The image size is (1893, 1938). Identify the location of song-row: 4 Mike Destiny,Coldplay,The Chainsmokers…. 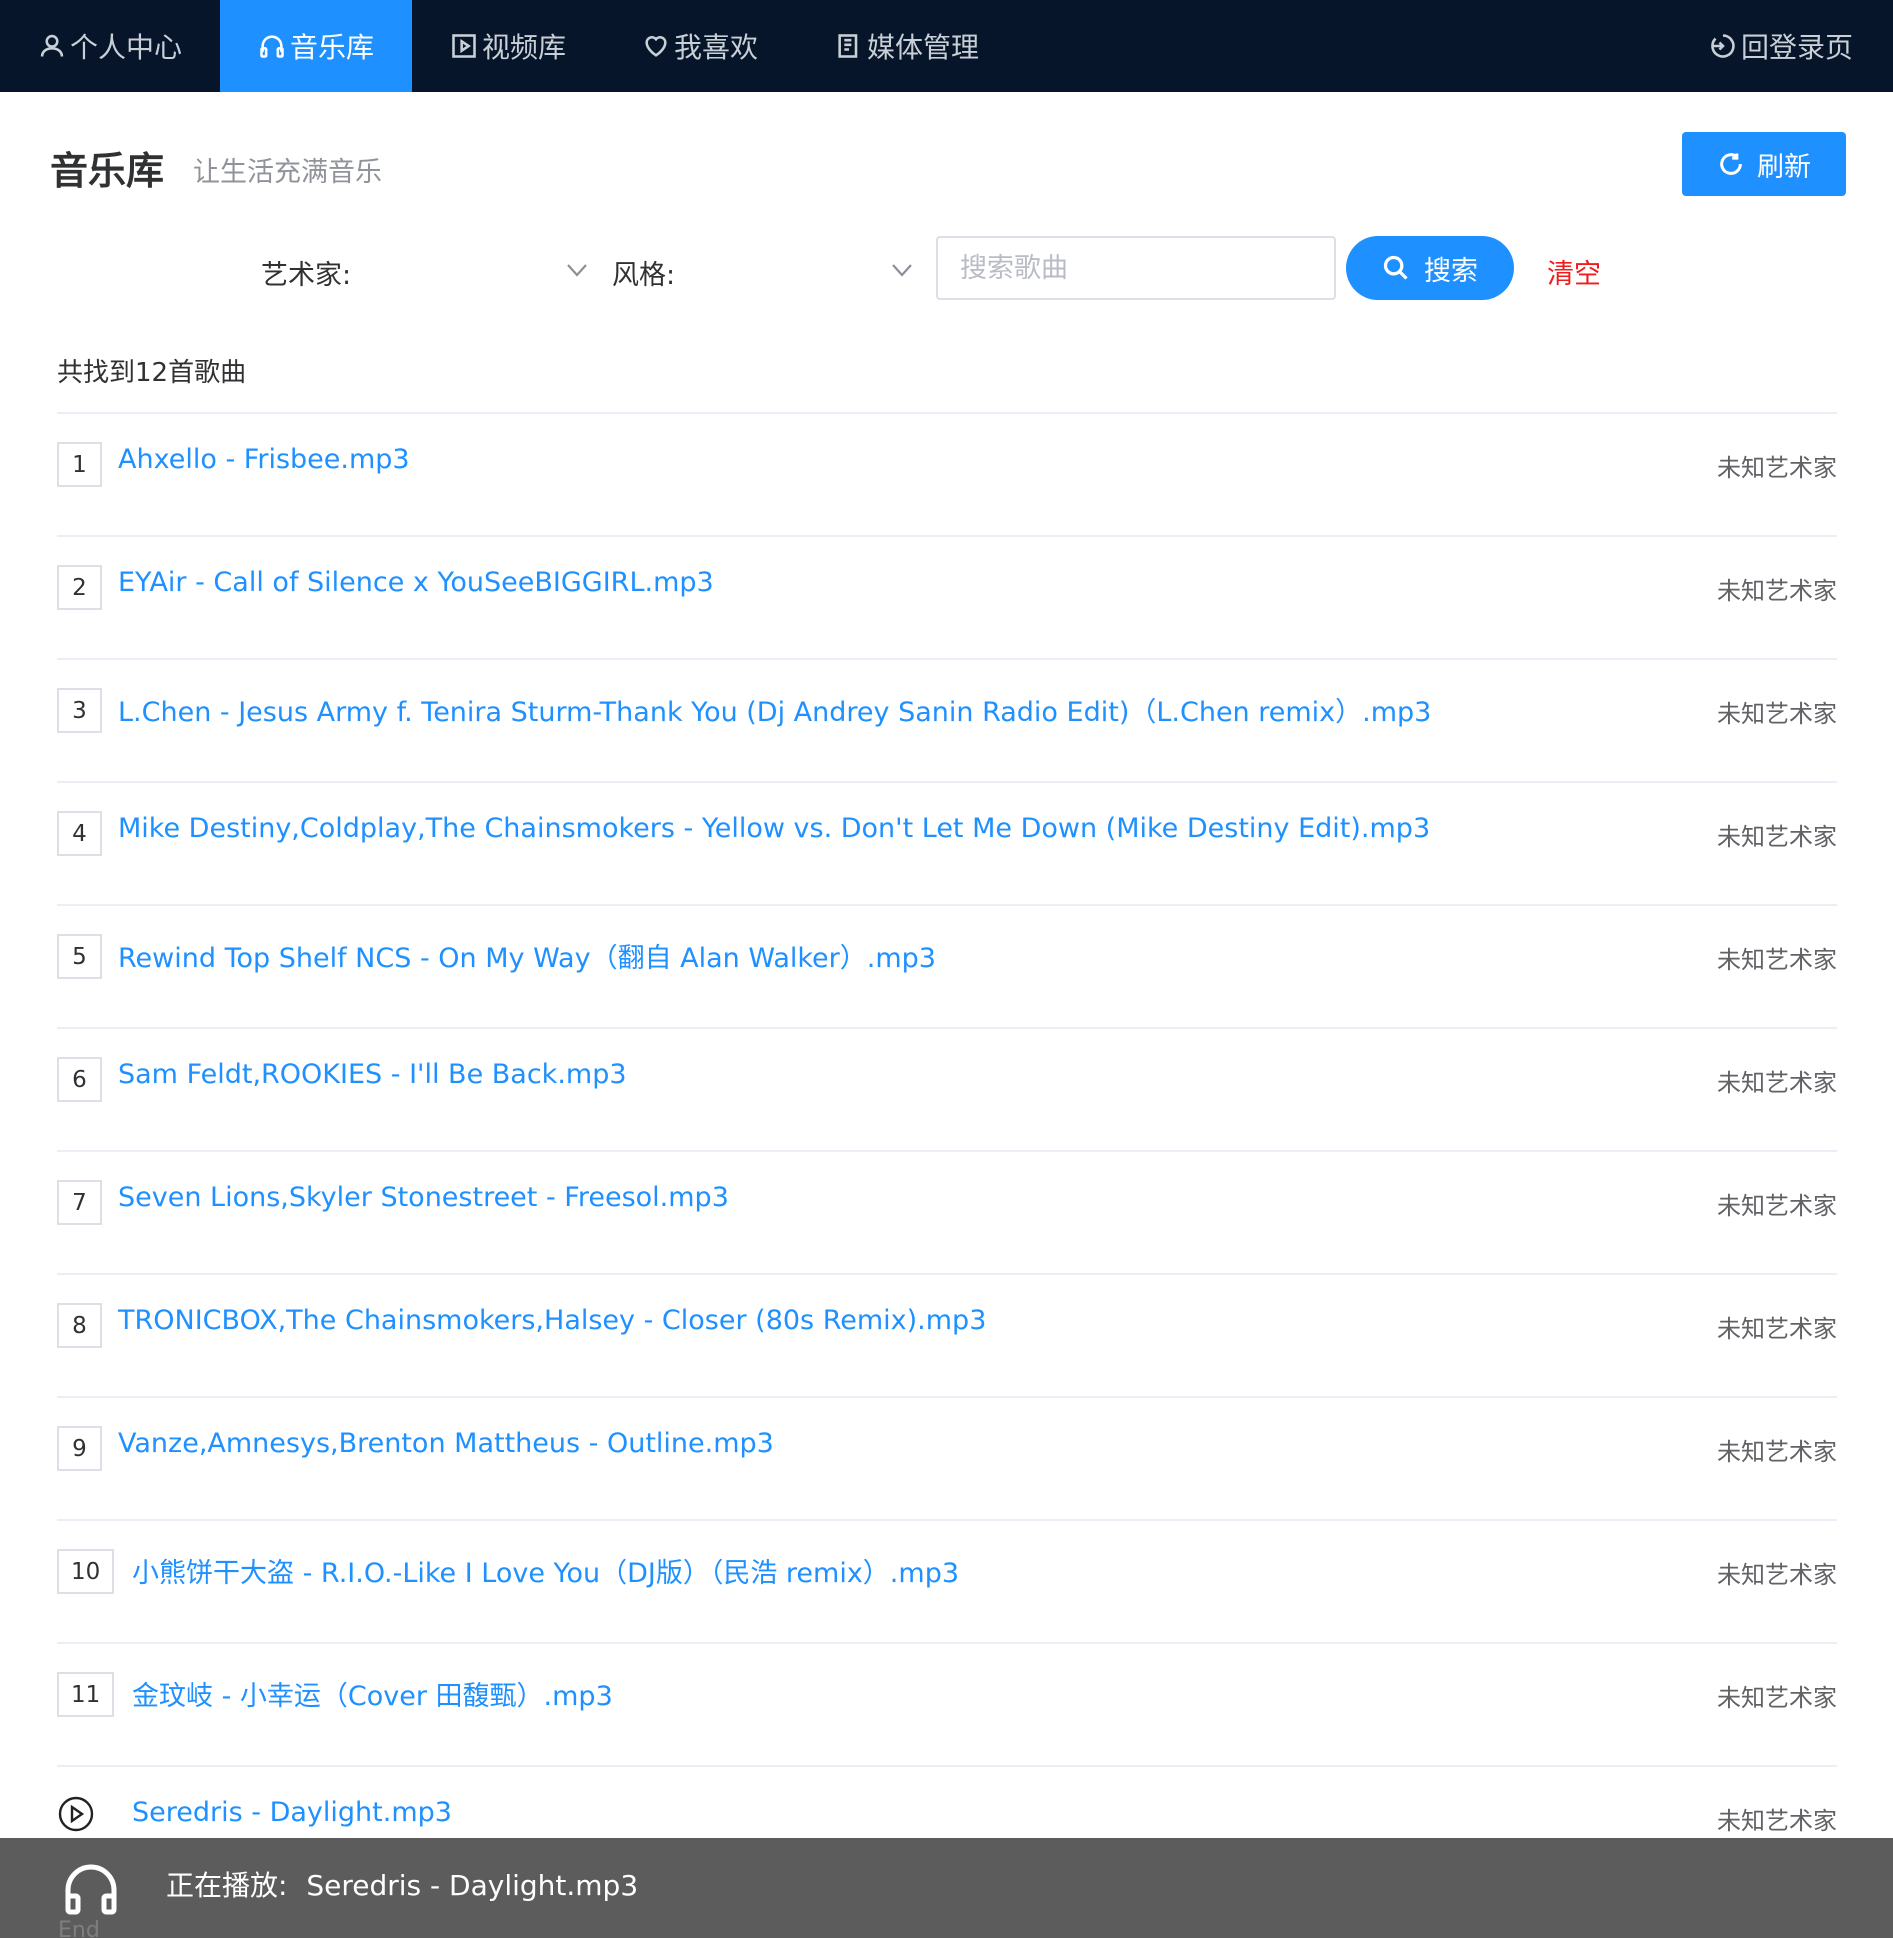
(947, 842).